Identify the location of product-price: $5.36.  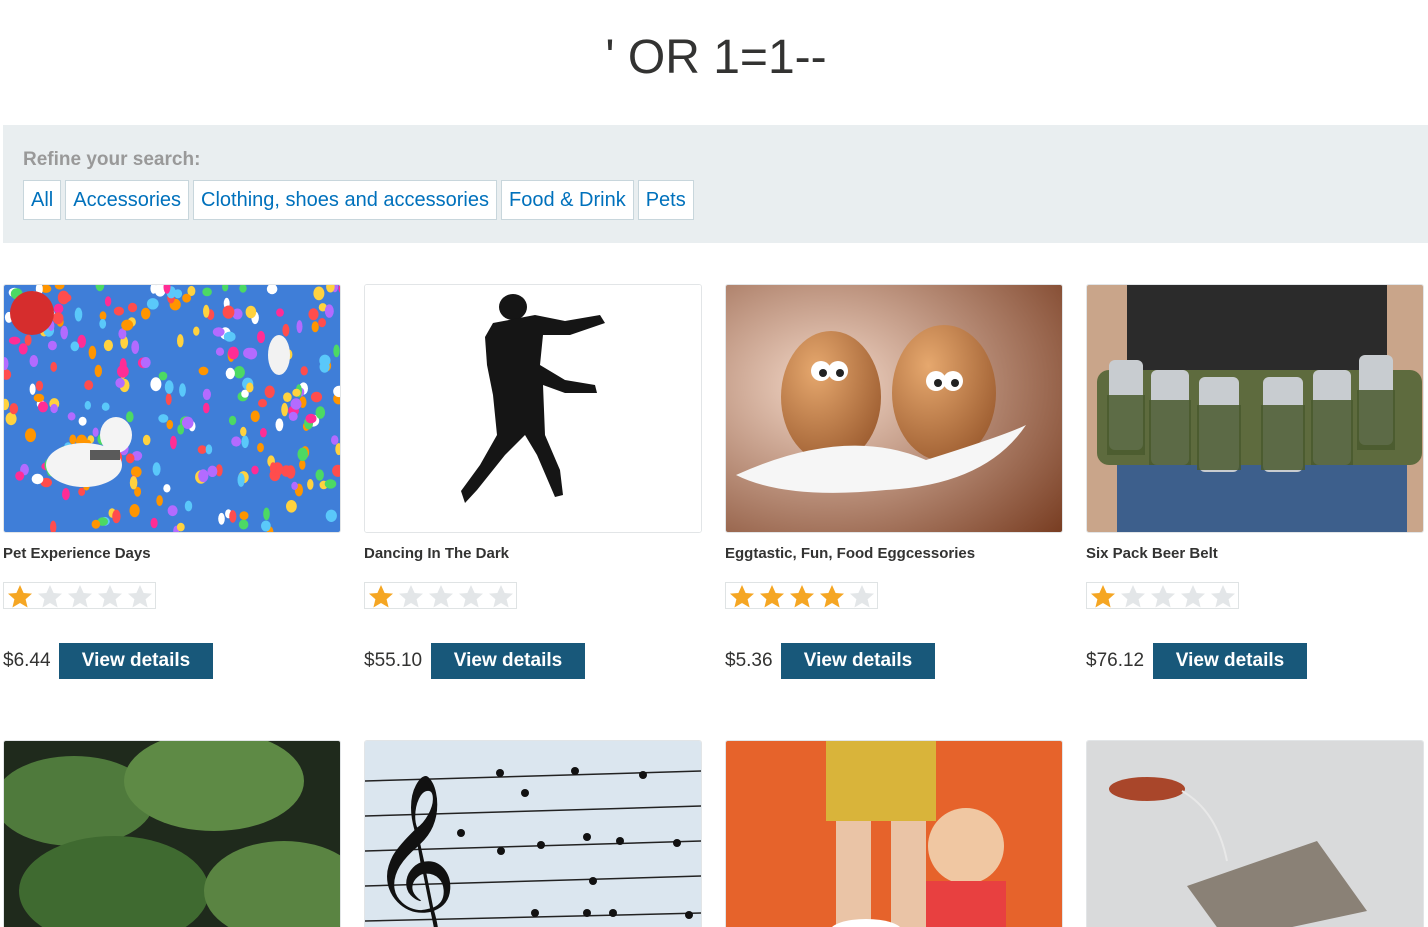
(749, 660).